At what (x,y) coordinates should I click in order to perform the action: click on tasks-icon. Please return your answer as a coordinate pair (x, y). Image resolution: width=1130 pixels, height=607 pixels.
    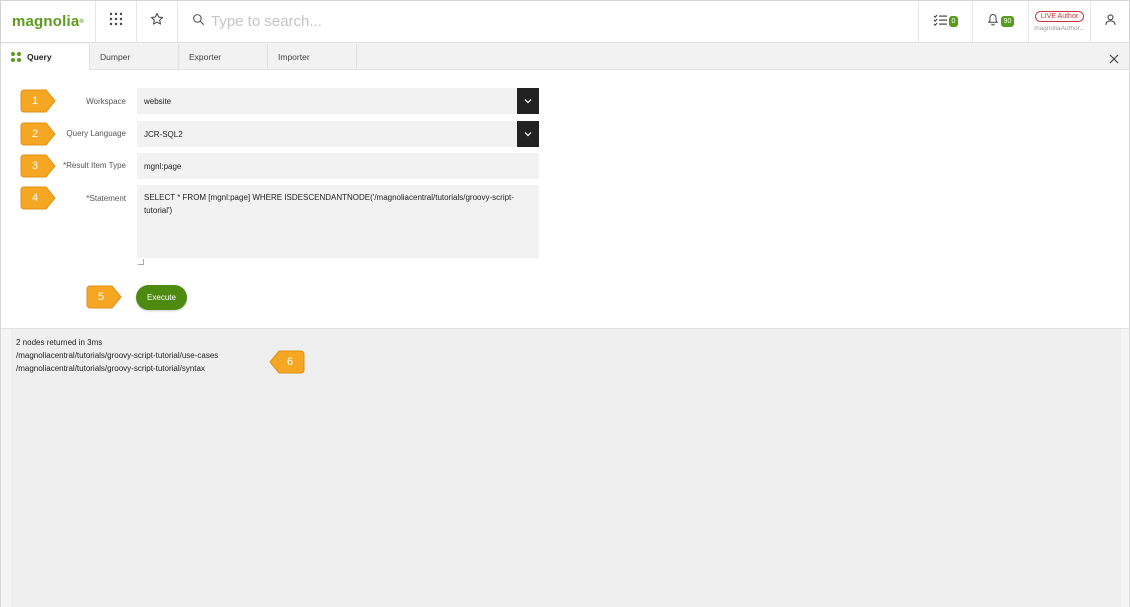
    Looking at the image, I should click on (940, 22).